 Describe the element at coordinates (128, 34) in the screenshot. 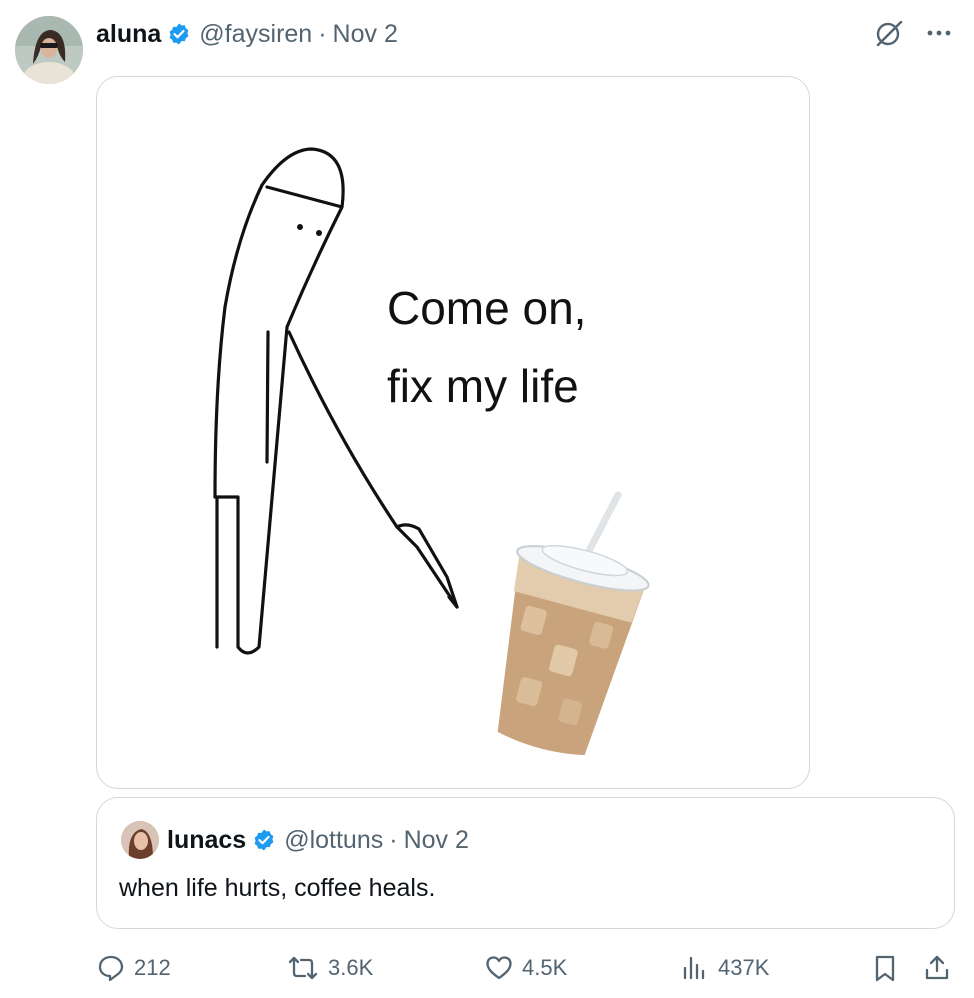

I see `author-name: aluna` at that location.